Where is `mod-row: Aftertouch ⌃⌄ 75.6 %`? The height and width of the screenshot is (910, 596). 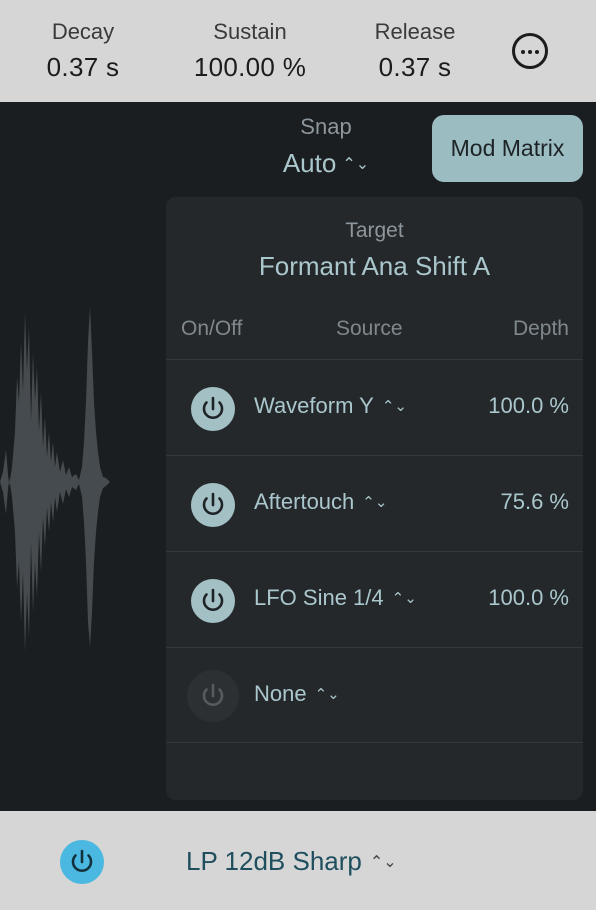 mod-row: Aftertouch ⌃⌄ 75.6 % is located at coordinates (374, 503).